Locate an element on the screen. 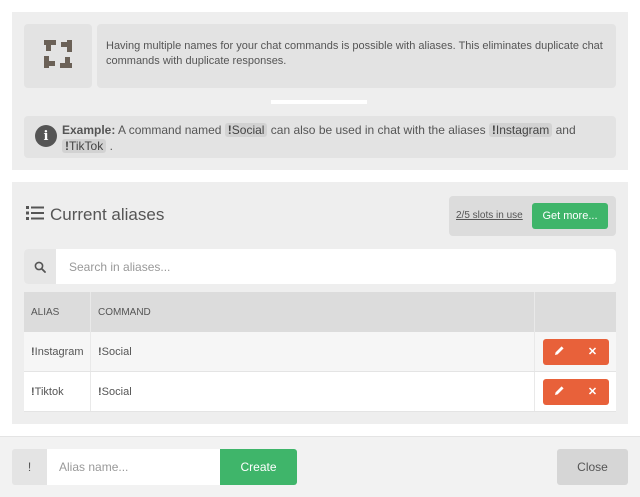 The image size is (640, 497). code-command: !Social is located at coordinates (246, 130).